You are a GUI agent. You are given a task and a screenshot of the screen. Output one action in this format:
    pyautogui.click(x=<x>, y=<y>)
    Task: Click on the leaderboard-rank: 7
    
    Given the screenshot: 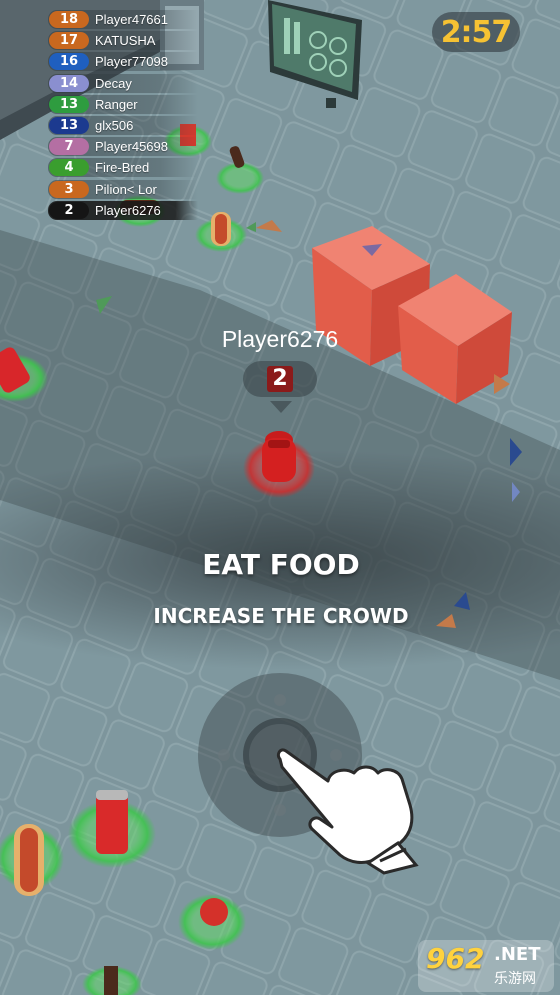 What is the action you would take?
    pyautogui.click(x=69, y=147)
    